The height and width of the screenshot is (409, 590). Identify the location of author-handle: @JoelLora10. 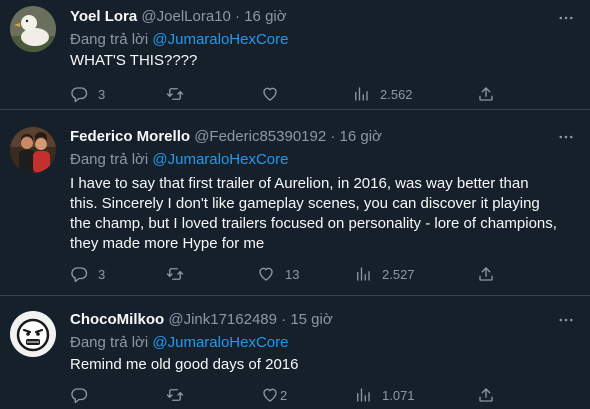
(185, 16).